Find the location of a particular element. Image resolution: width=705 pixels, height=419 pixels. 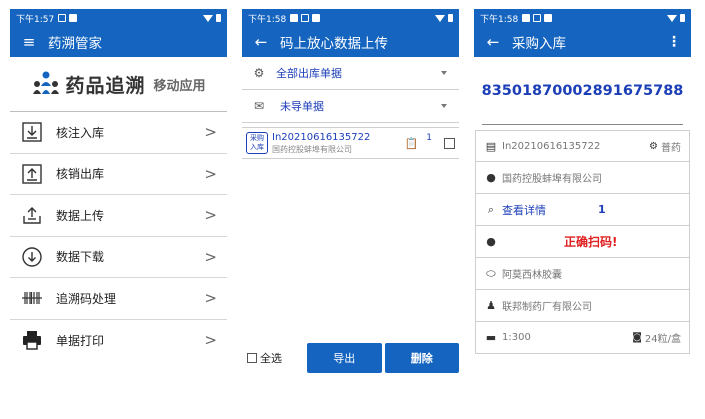

package-ratio: 1:300 is located at coordinates (516, 337).